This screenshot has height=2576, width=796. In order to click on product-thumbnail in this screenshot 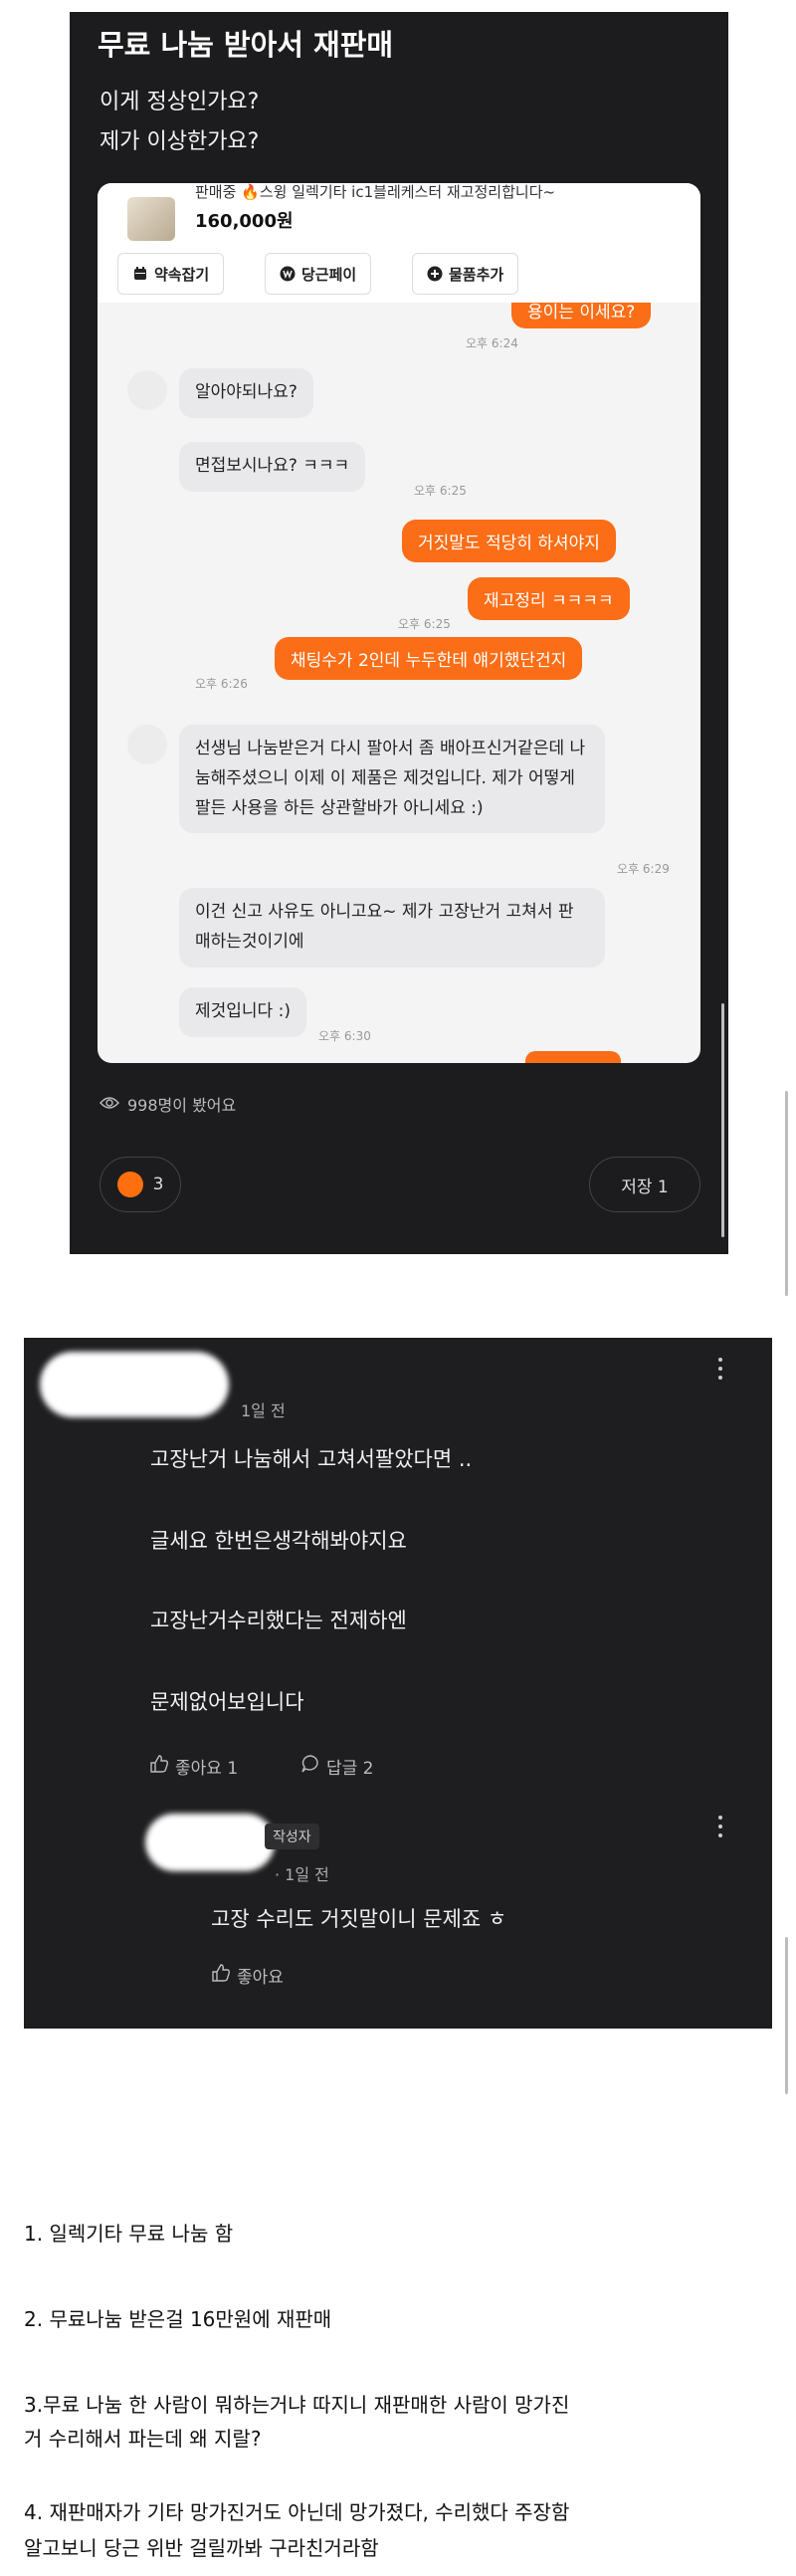, I will do `click(151, 219)`.